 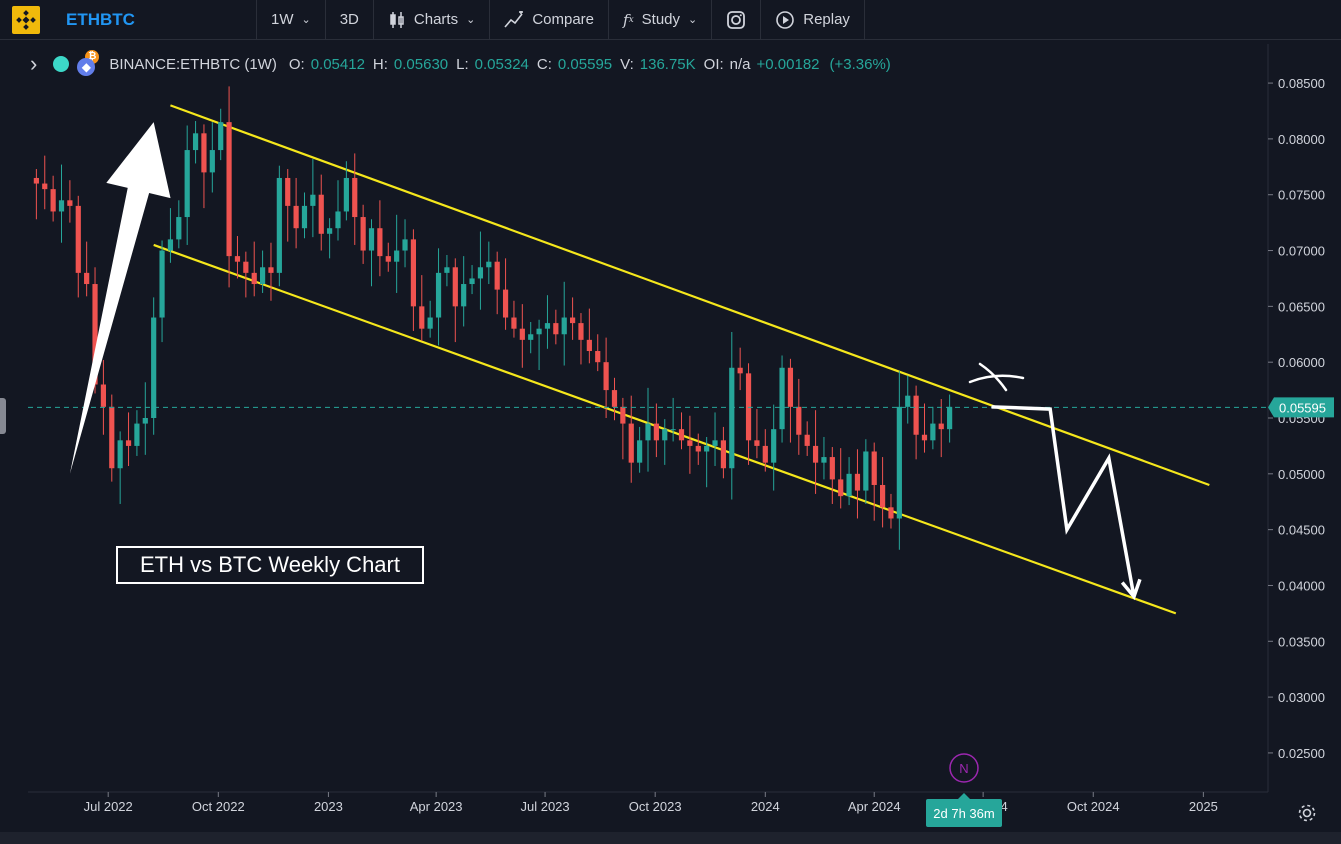 I want to click on compare-icon, so click(x=514, y=19).